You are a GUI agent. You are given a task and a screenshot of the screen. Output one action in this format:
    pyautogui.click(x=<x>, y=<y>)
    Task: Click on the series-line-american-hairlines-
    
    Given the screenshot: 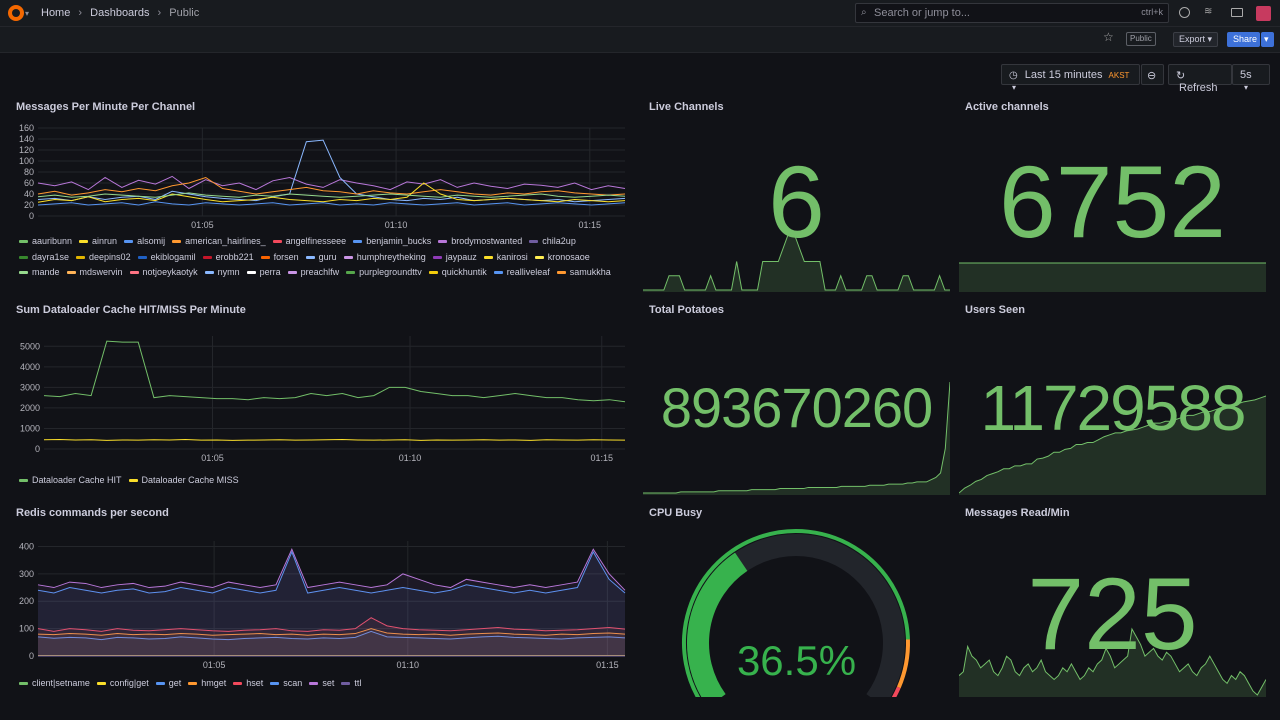 What is the action you would take?
    pyautogui.click(x=331, y=186)
    